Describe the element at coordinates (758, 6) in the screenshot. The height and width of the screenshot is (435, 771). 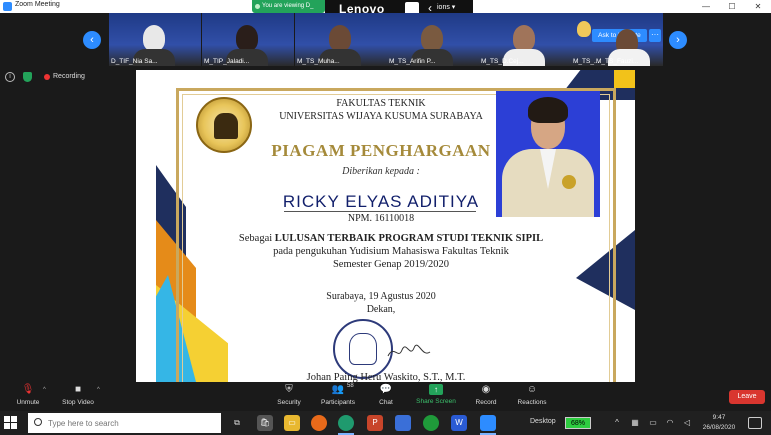
I see `close-button: ✕` at that location.